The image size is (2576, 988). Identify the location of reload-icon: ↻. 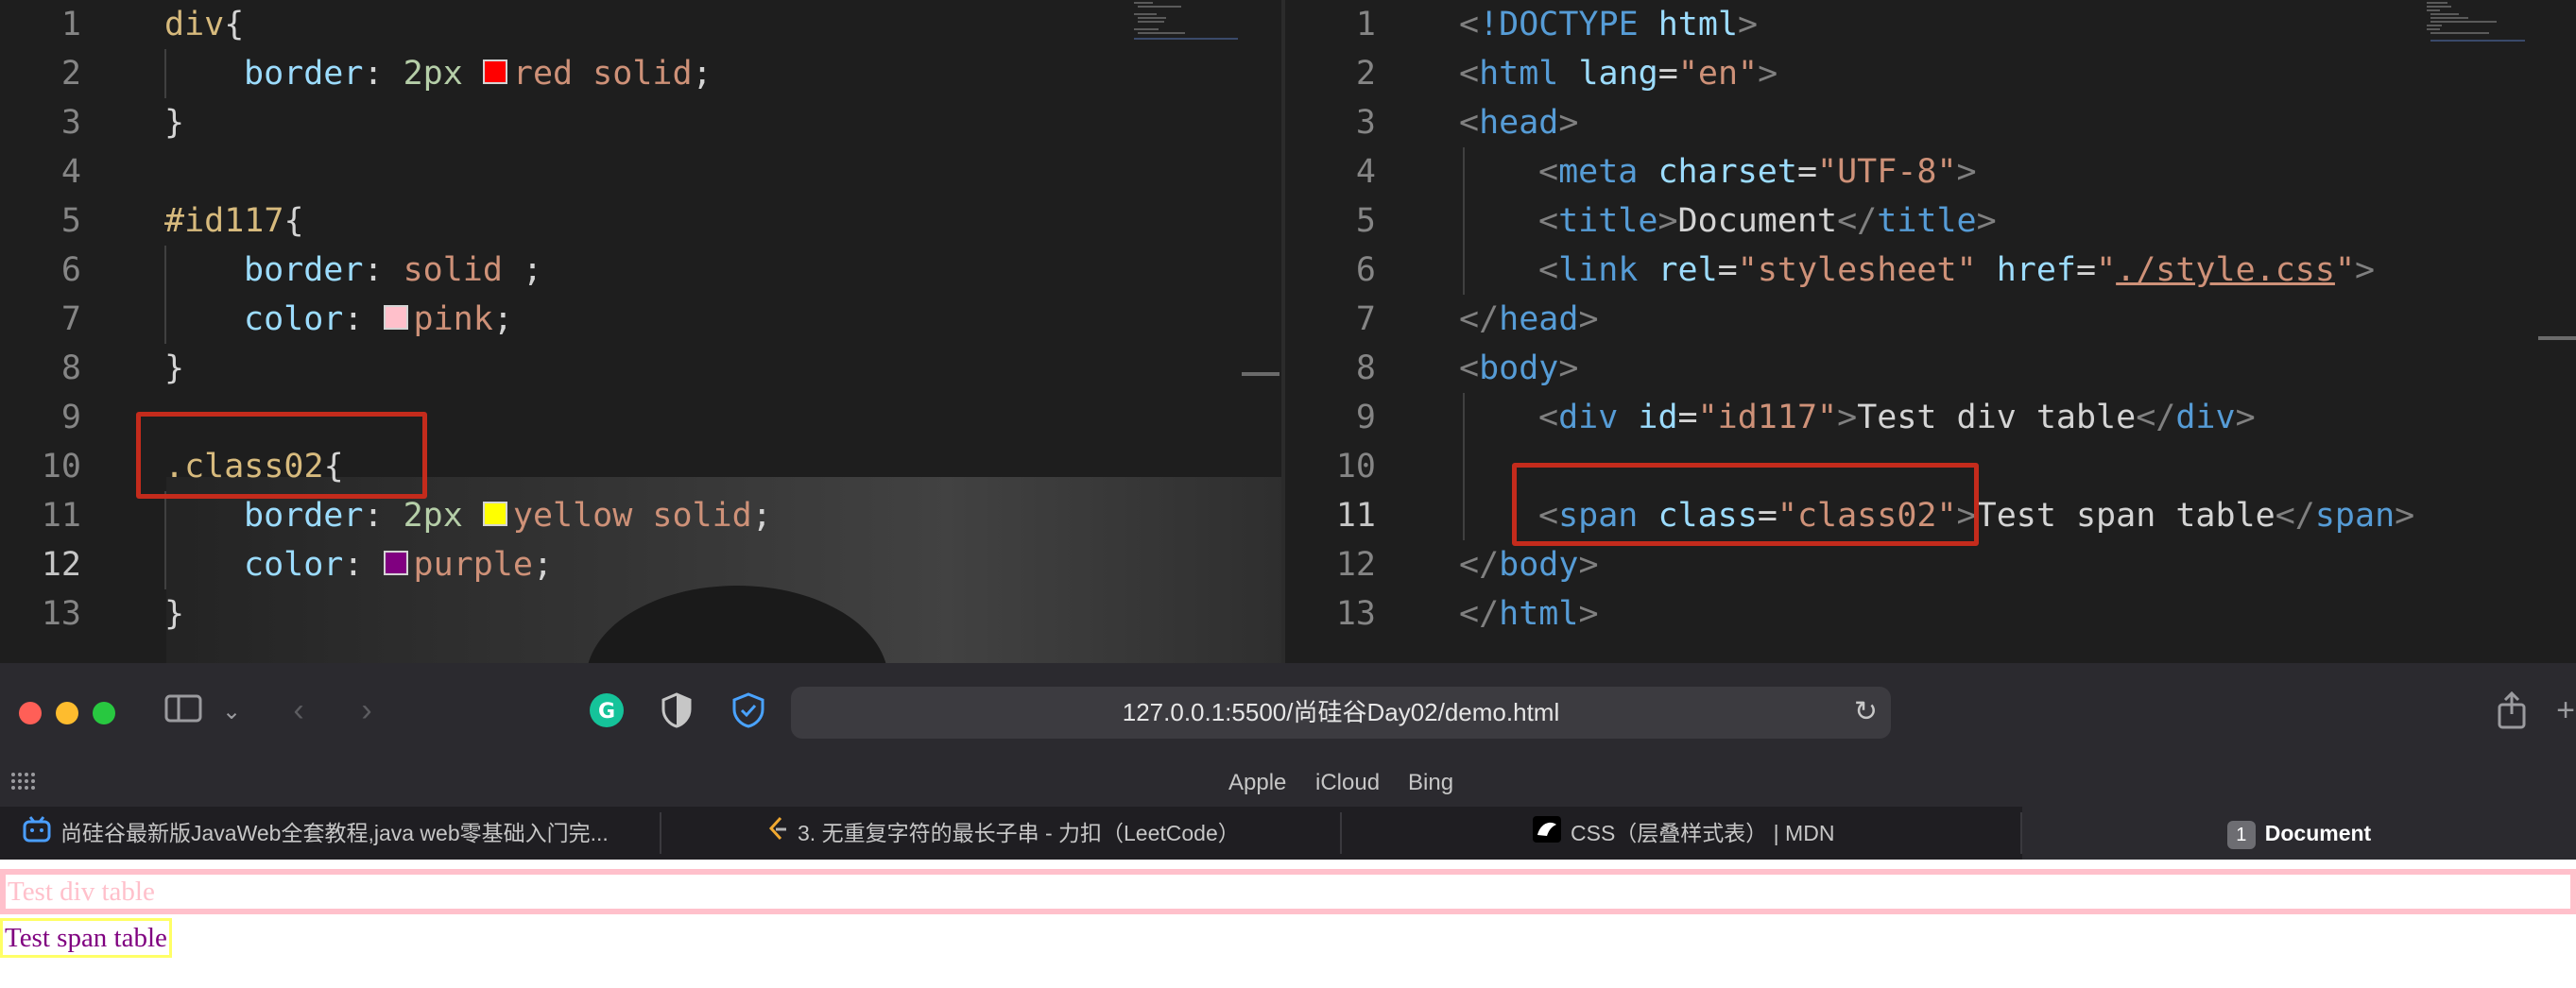
(1866, 712).